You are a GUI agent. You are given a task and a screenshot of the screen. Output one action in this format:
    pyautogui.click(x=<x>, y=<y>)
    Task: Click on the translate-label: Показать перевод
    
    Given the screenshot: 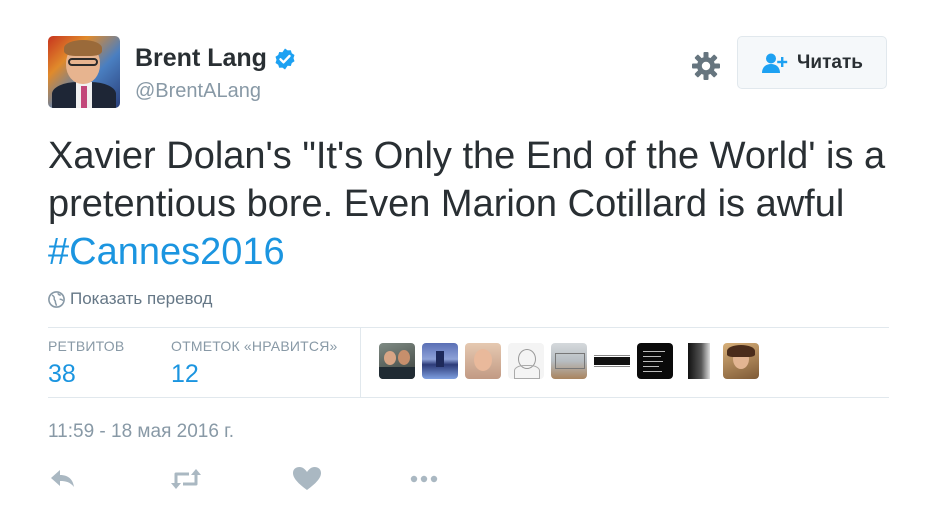 What is the action you would take?
    pyautogui.click(x=141, y=298)
    